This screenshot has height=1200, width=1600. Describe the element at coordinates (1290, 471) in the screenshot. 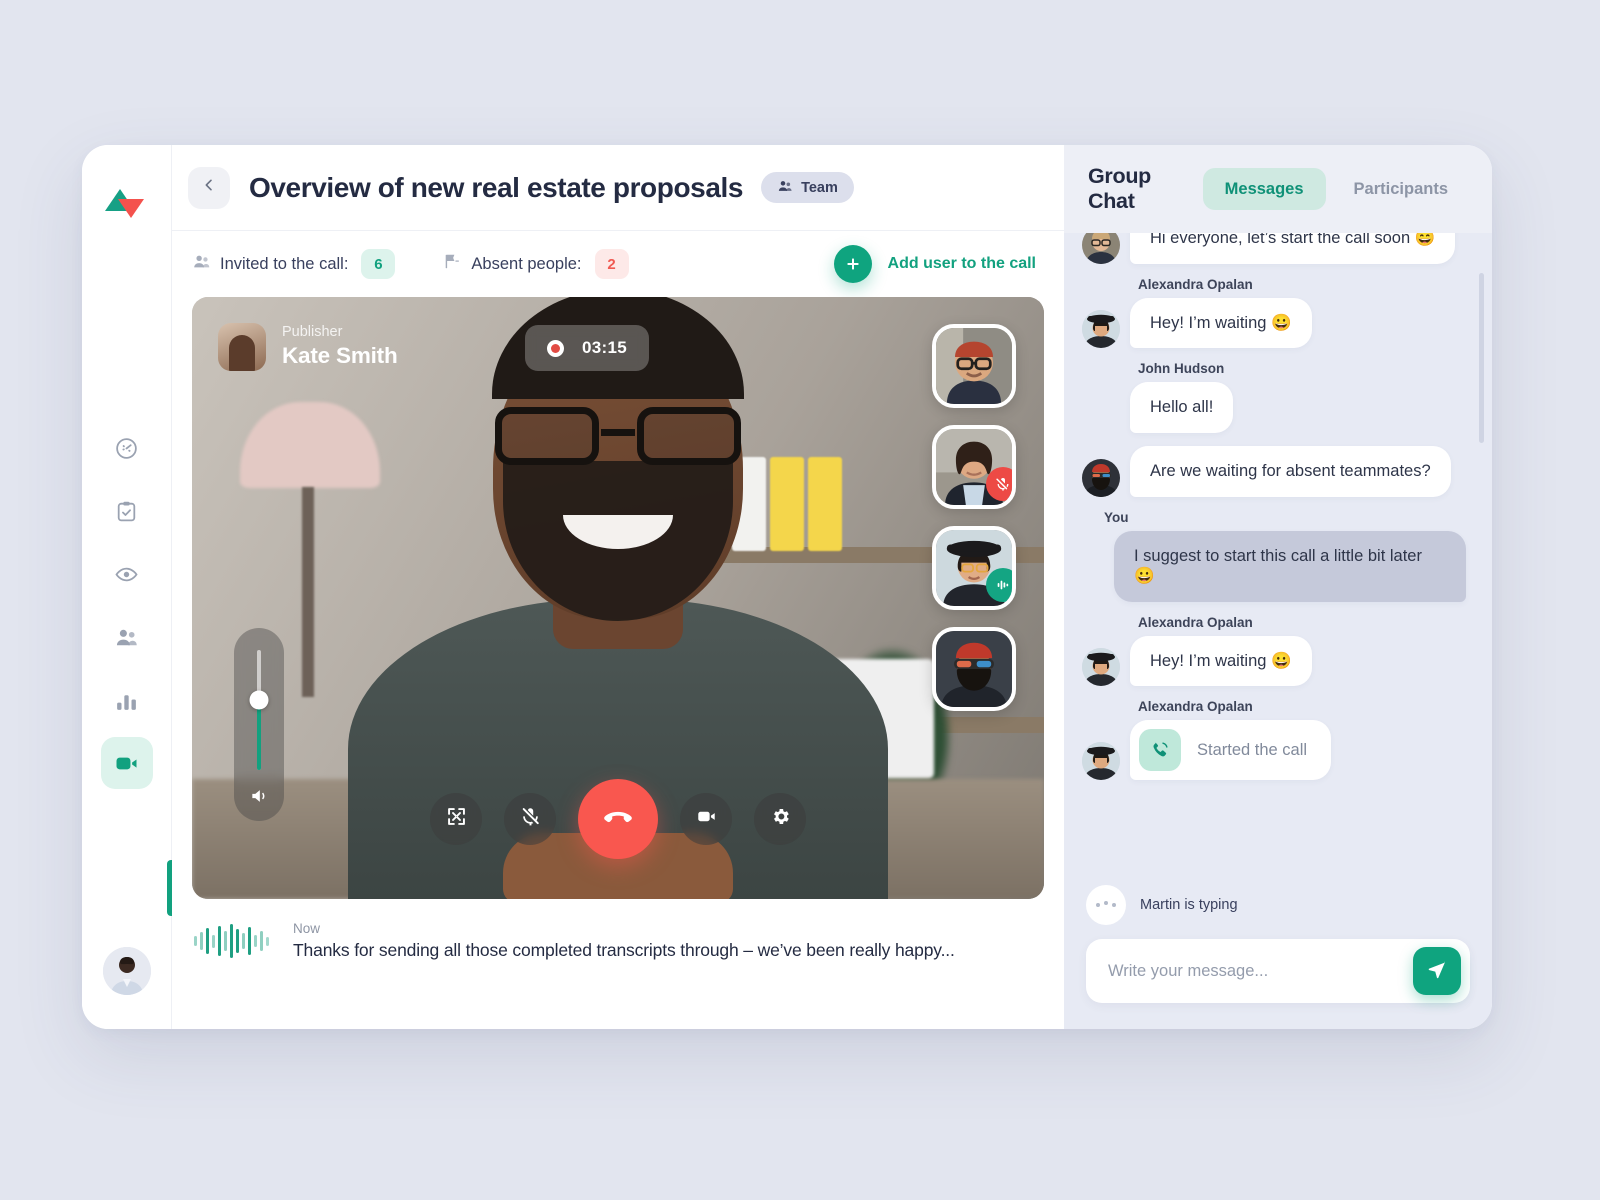

I see `chat-bubble: Are we waiting for absent teammates?` at that location.